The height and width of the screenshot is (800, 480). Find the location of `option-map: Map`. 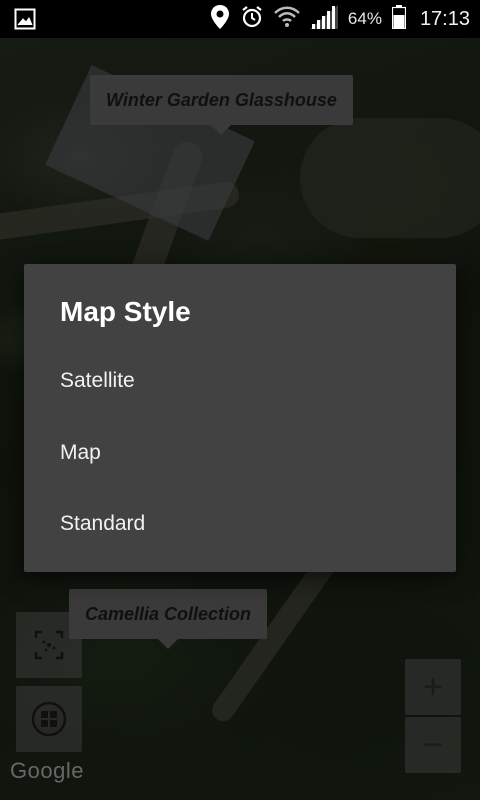

option-map: Map is located at coordinates (240, 453).